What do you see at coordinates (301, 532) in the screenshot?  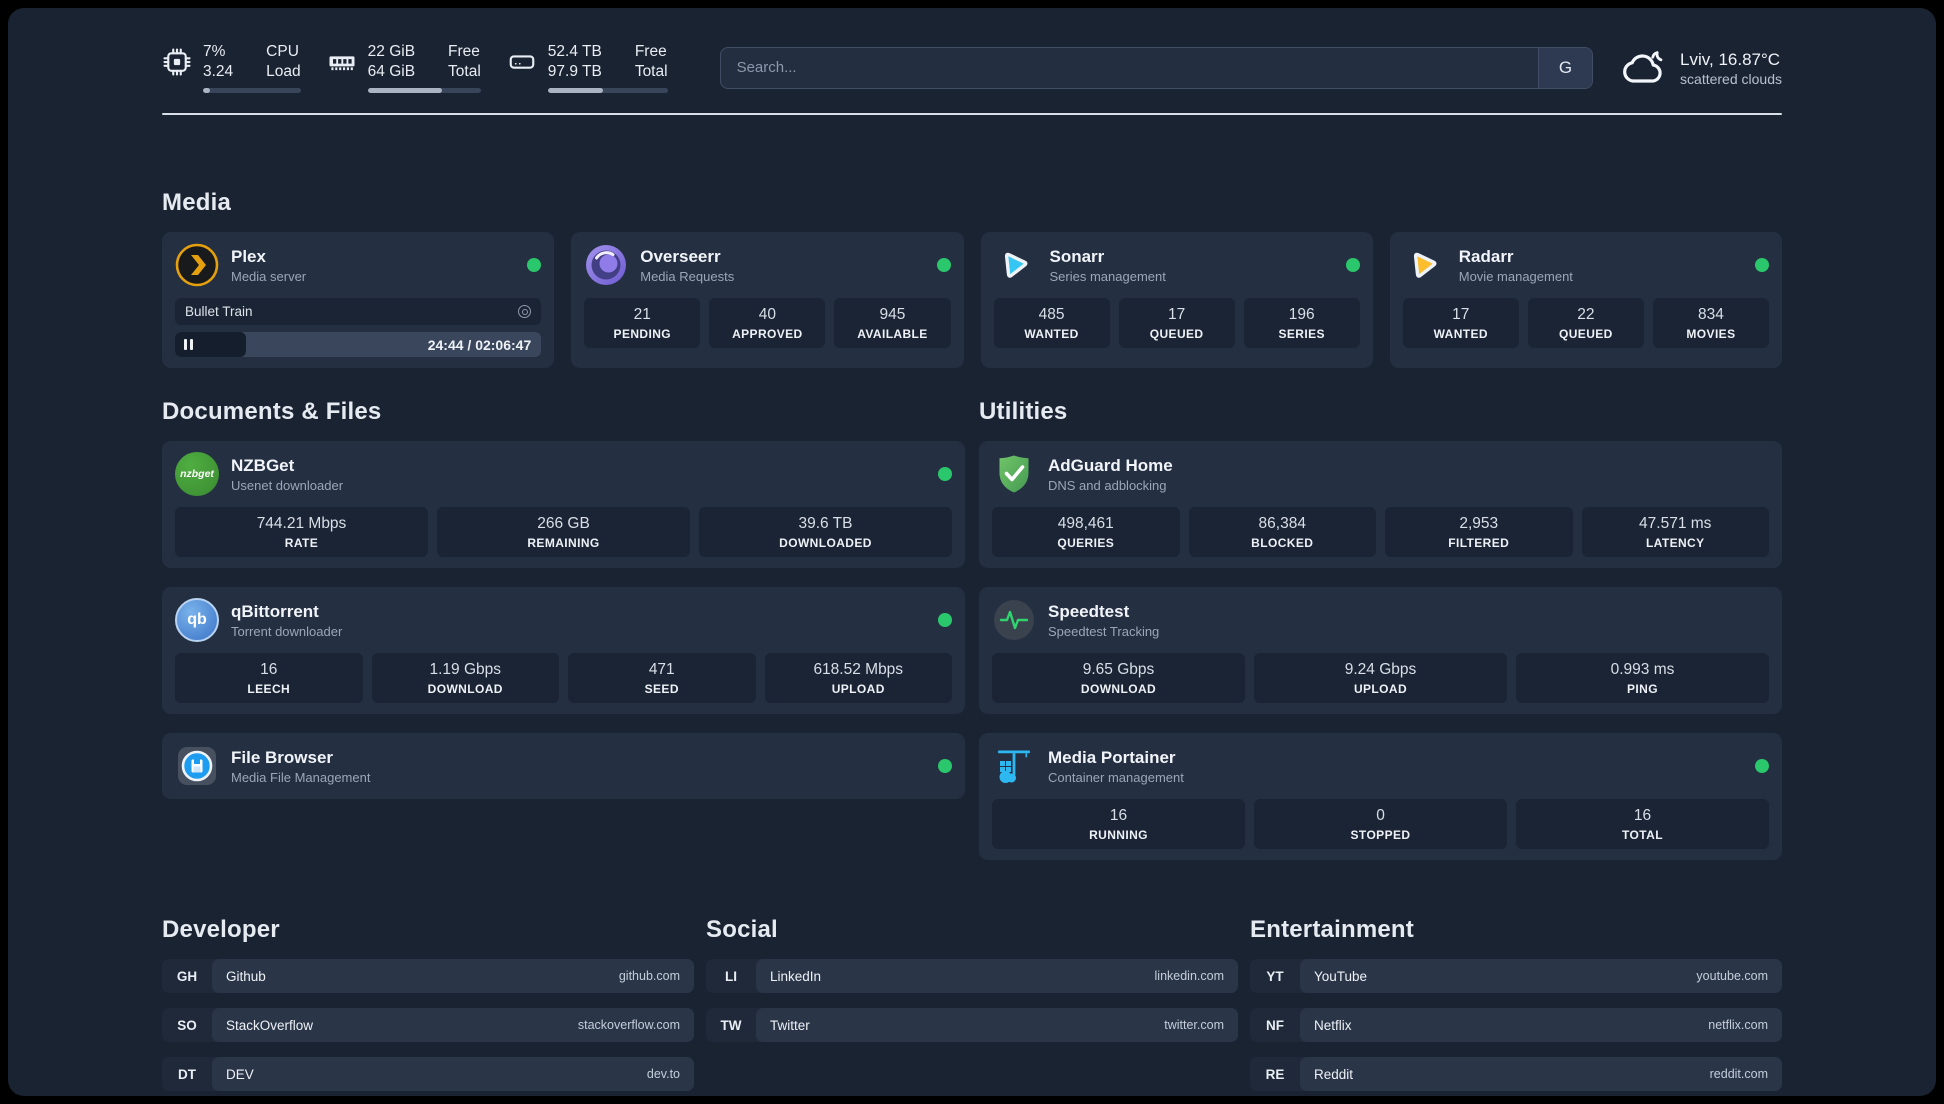 I see `stat-rate: 744.21 Mbps RATE` at bounding box center [301, 532].